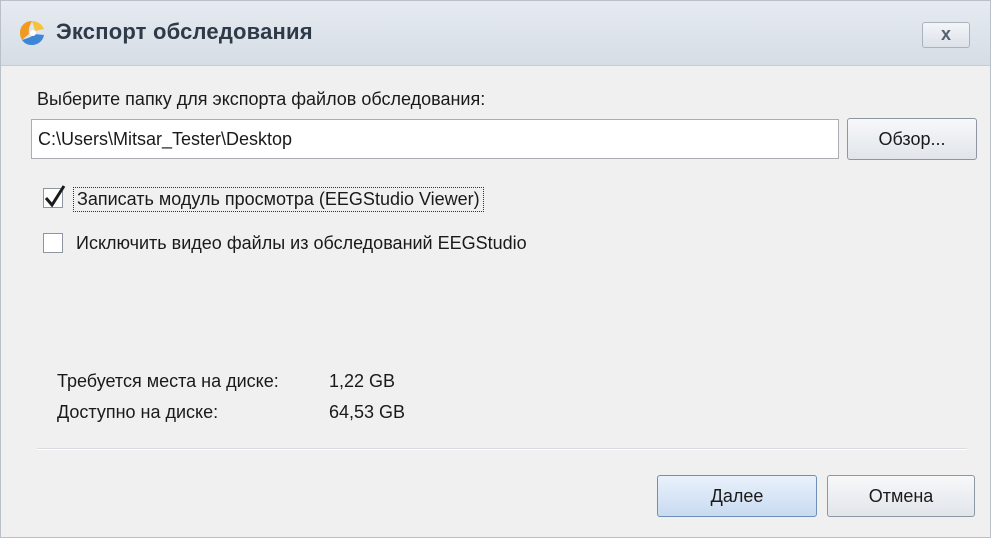  Describe the element at coordinates (946, 35) in the screenshot. I see `close-button: x` at that location.